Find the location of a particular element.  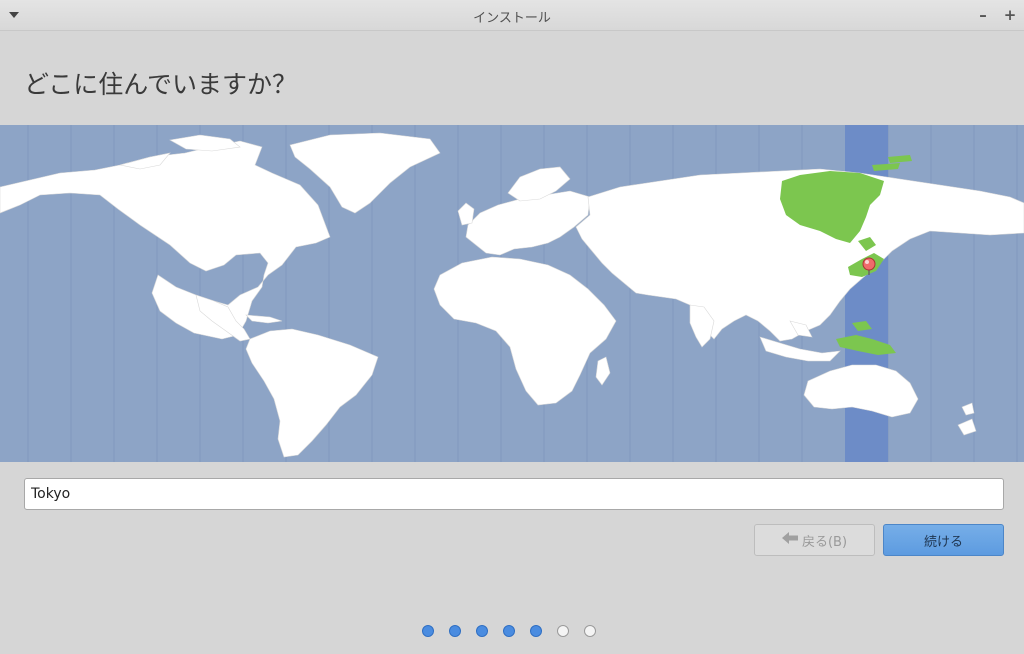

timezone-input is located at coordinates (514, 494).